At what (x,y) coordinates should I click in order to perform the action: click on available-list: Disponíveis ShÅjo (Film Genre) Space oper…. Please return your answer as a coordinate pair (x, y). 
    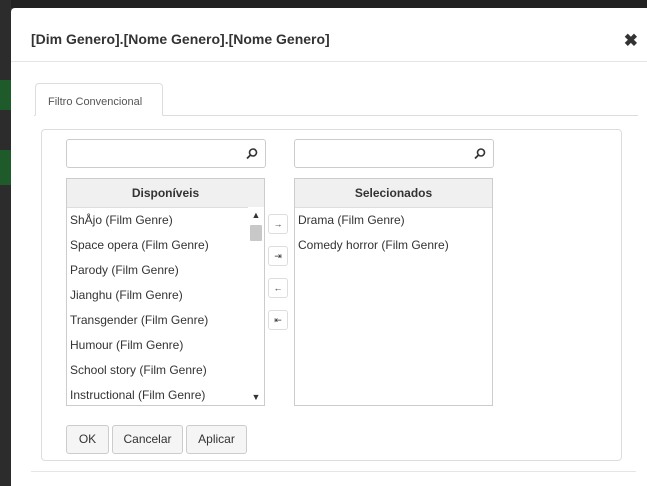
    Looking at the image, I should click on (165, 292).